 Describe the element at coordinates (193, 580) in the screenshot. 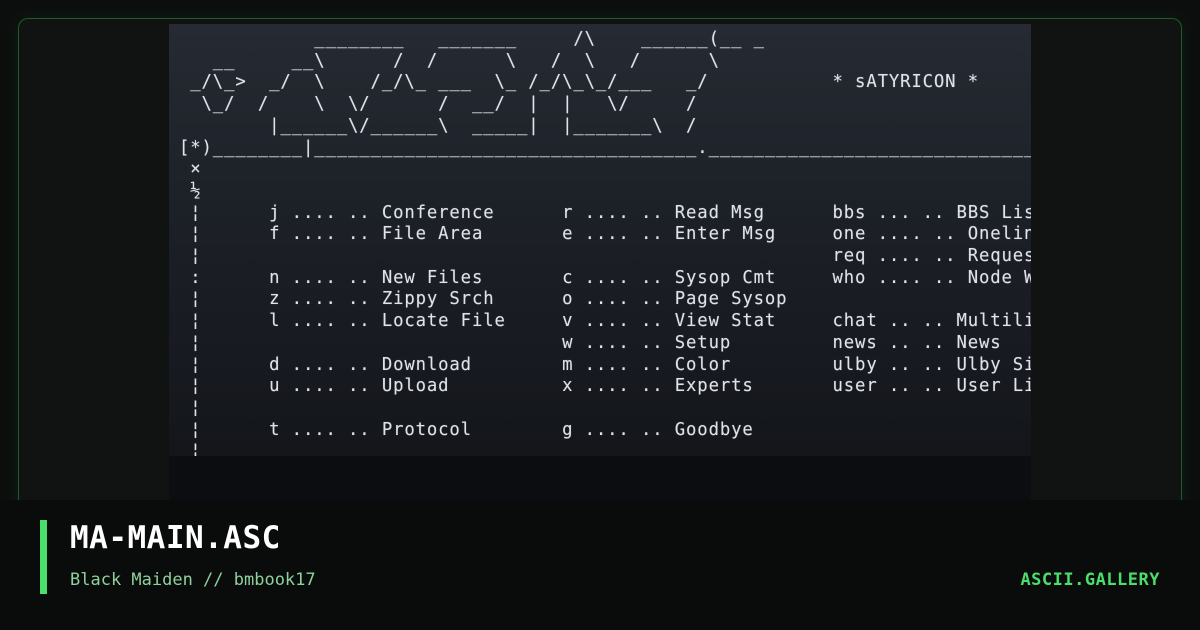

I see `artwork-author-subtitle: Black Maiden // bmbook17` at that location.